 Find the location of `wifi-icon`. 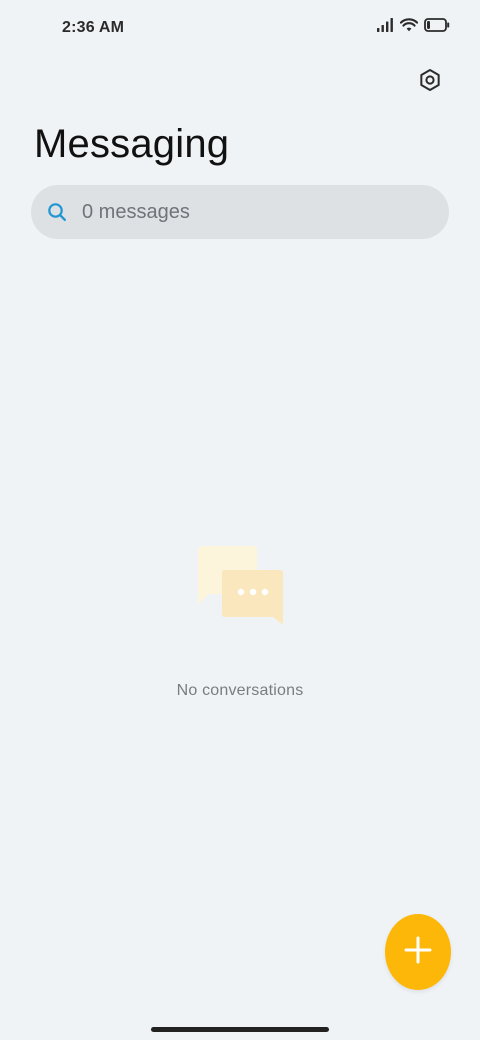

wifi-icon is located at coordinates (409, 25).